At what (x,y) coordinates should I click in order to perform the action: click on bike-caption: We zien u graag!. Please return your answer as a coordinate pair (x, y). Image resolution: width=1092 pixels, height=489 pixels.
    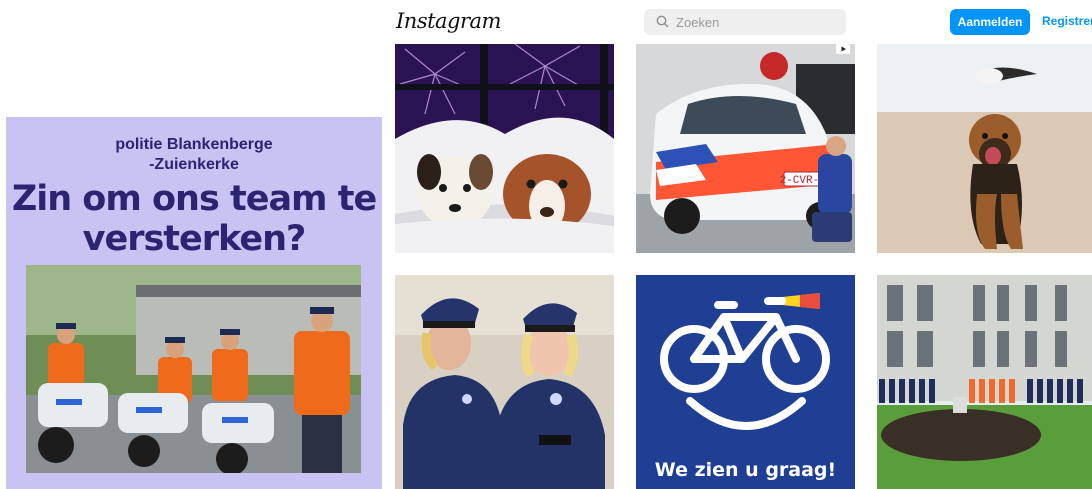
    Looking at the image, I should click on (745, 470).